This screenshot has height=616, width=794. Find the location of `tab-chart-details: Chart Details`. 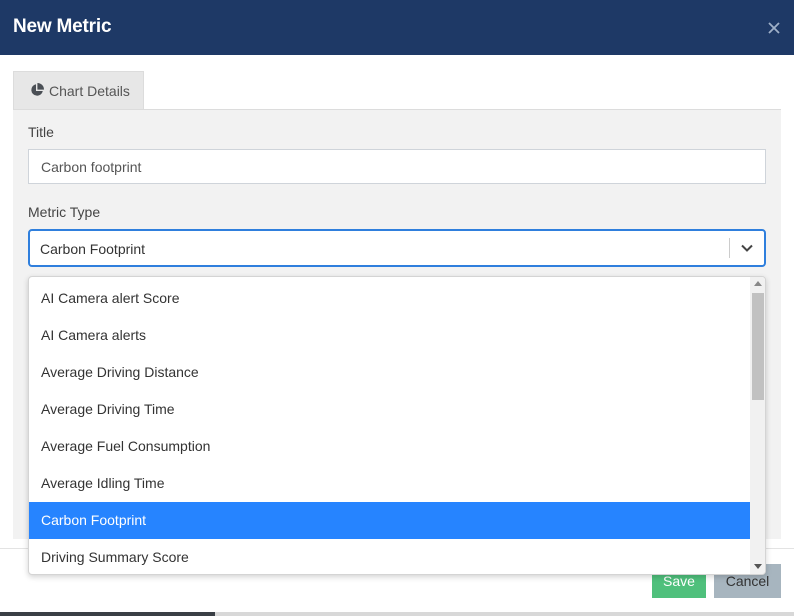

tab-chart-details: Chart Details is located at coordinates (78, 90).